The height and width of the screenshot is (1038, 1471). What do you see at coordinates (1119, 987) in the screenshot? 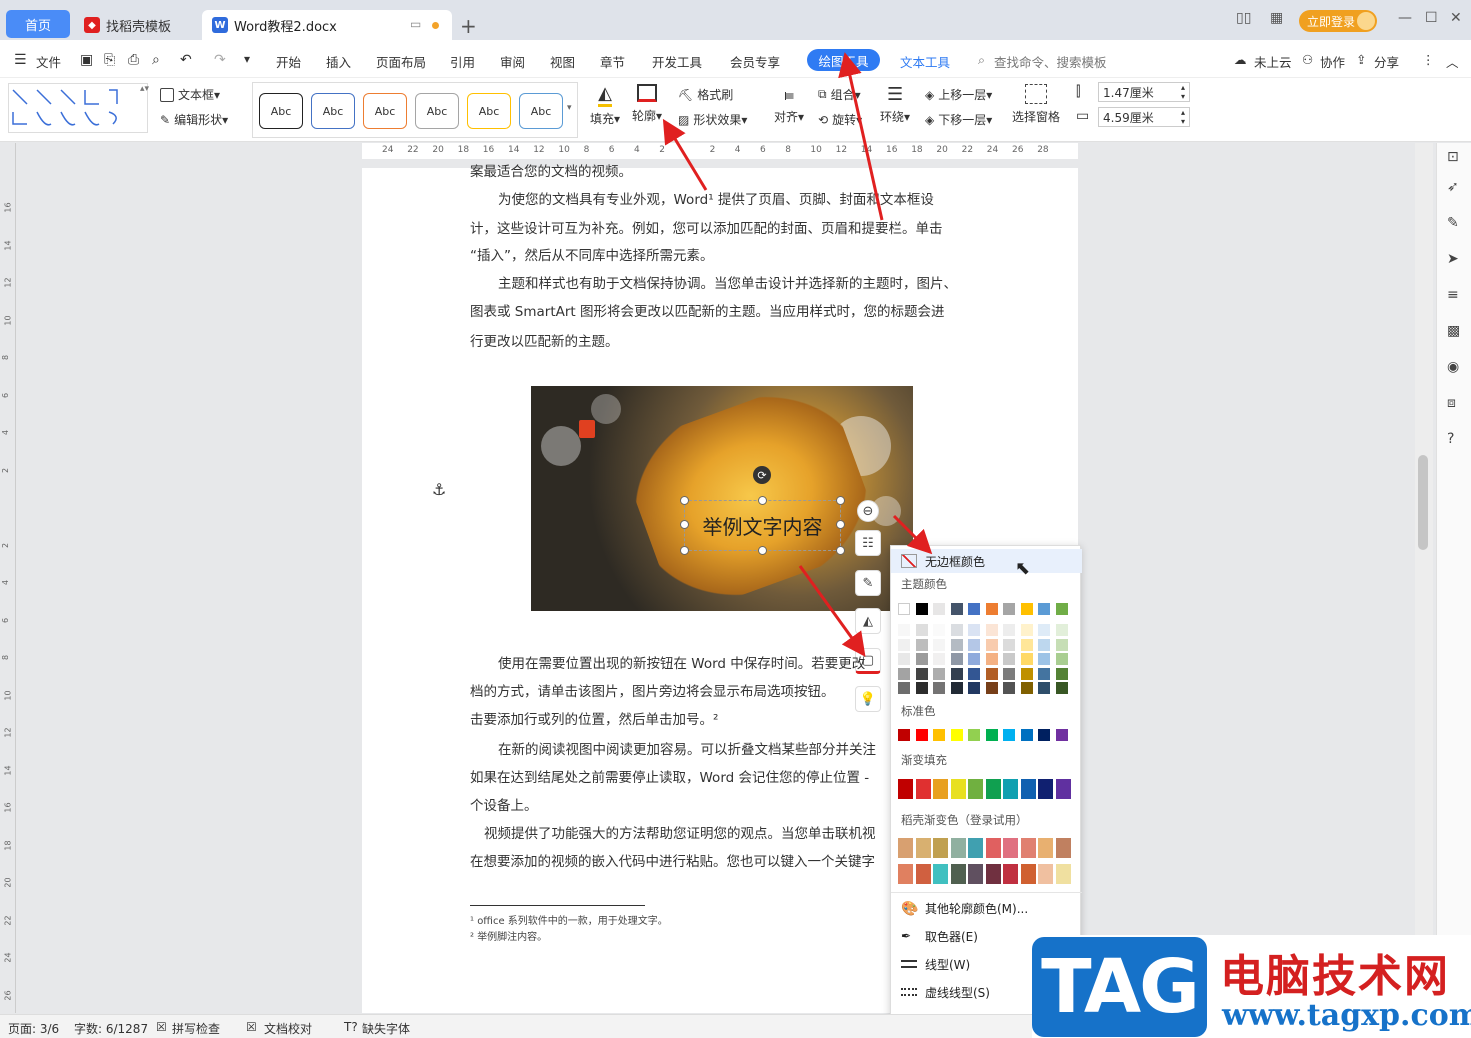
I see `watermark-logo: TAG` at bounding box center [1119, 987].